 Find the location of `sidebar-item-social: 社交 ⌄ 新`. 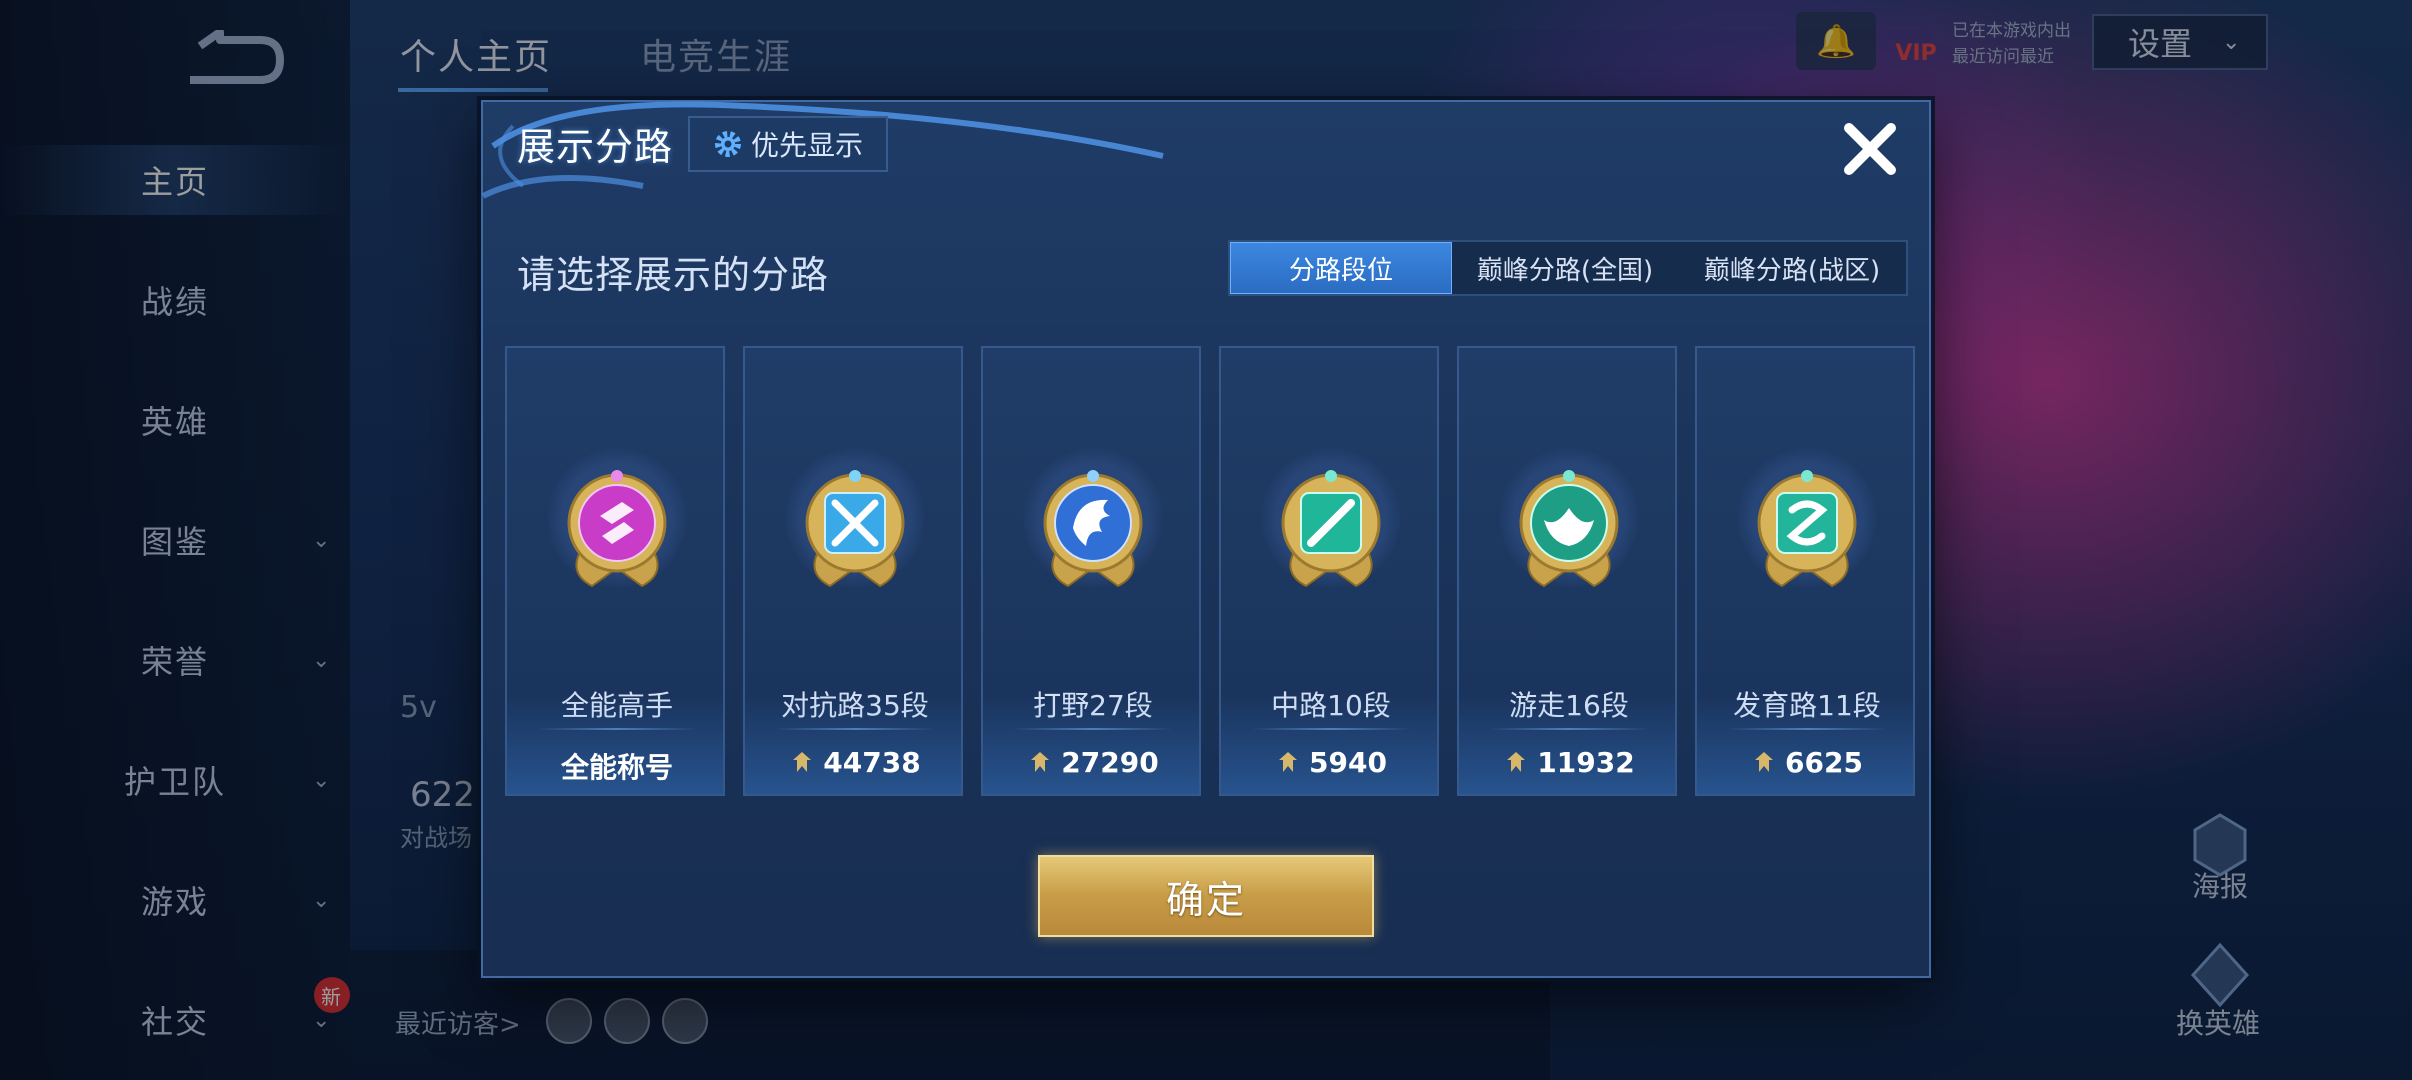

sidebar-item-social: 社交 ⌄ 新 is located at coordinates (175, 1016).